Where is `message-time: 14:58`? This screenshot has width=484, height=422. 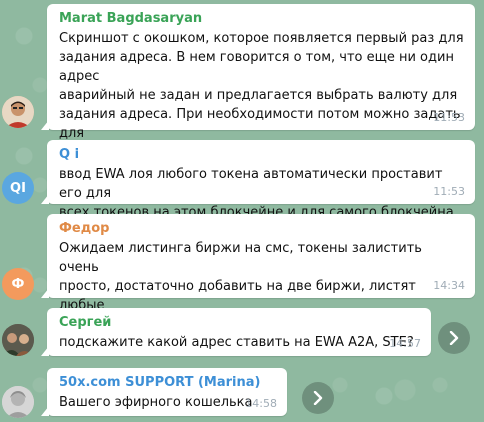 message-time: 14:58 is located at coordinates (261, 403).